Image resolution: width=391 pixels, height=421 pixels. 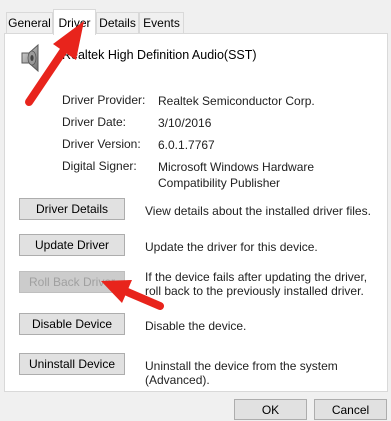 What do you see at coordinates (101, 144) in the screenshot?
I see `driver-version-label: Driver Version:` at bounding box center [101, 144].